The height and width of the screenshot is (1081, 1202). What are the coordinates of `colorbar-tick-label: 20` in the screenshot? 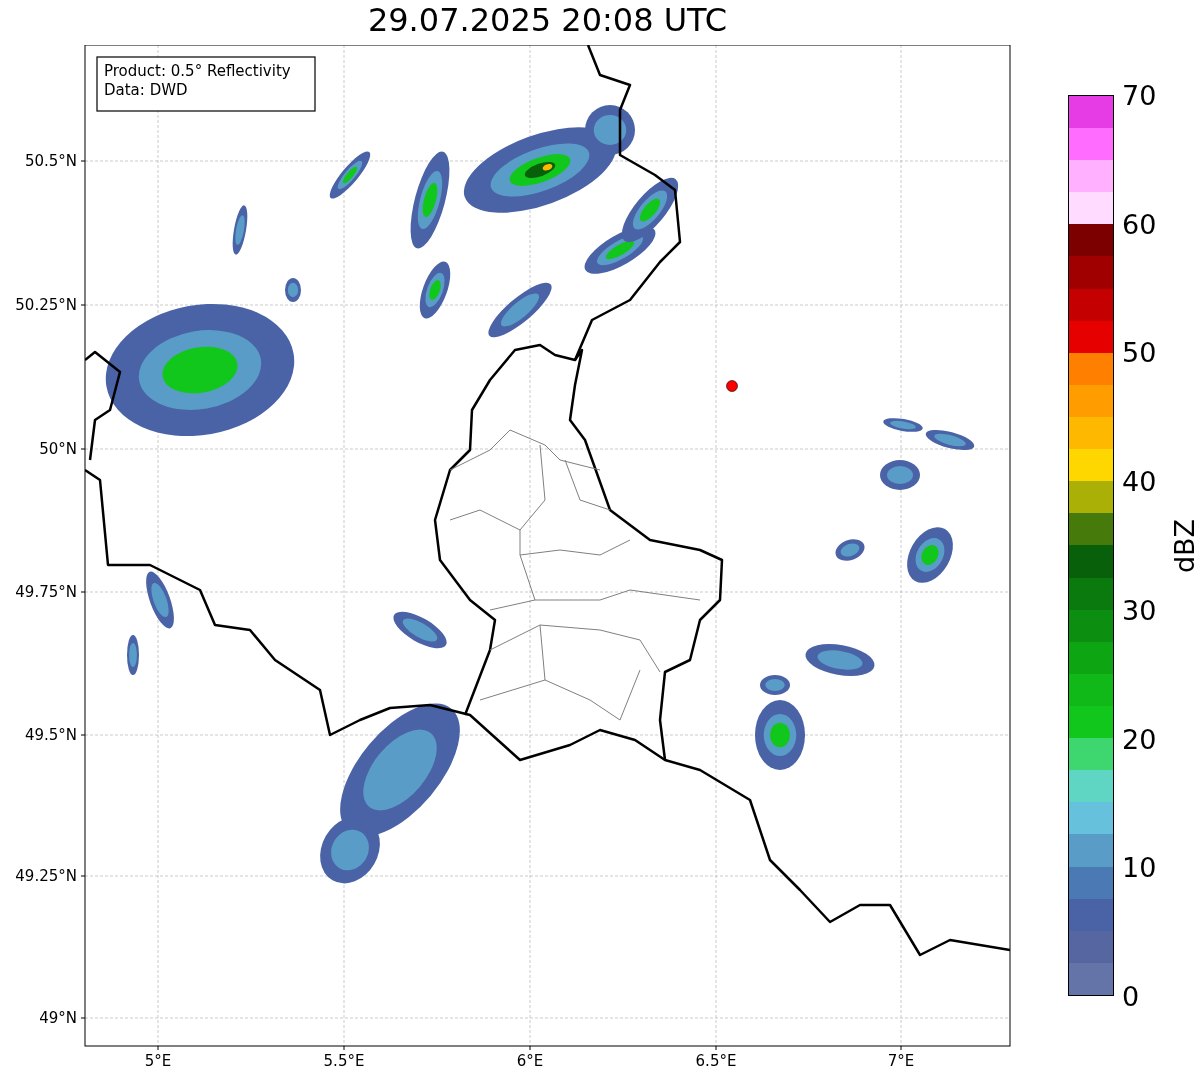 It's located at (1139, 739).